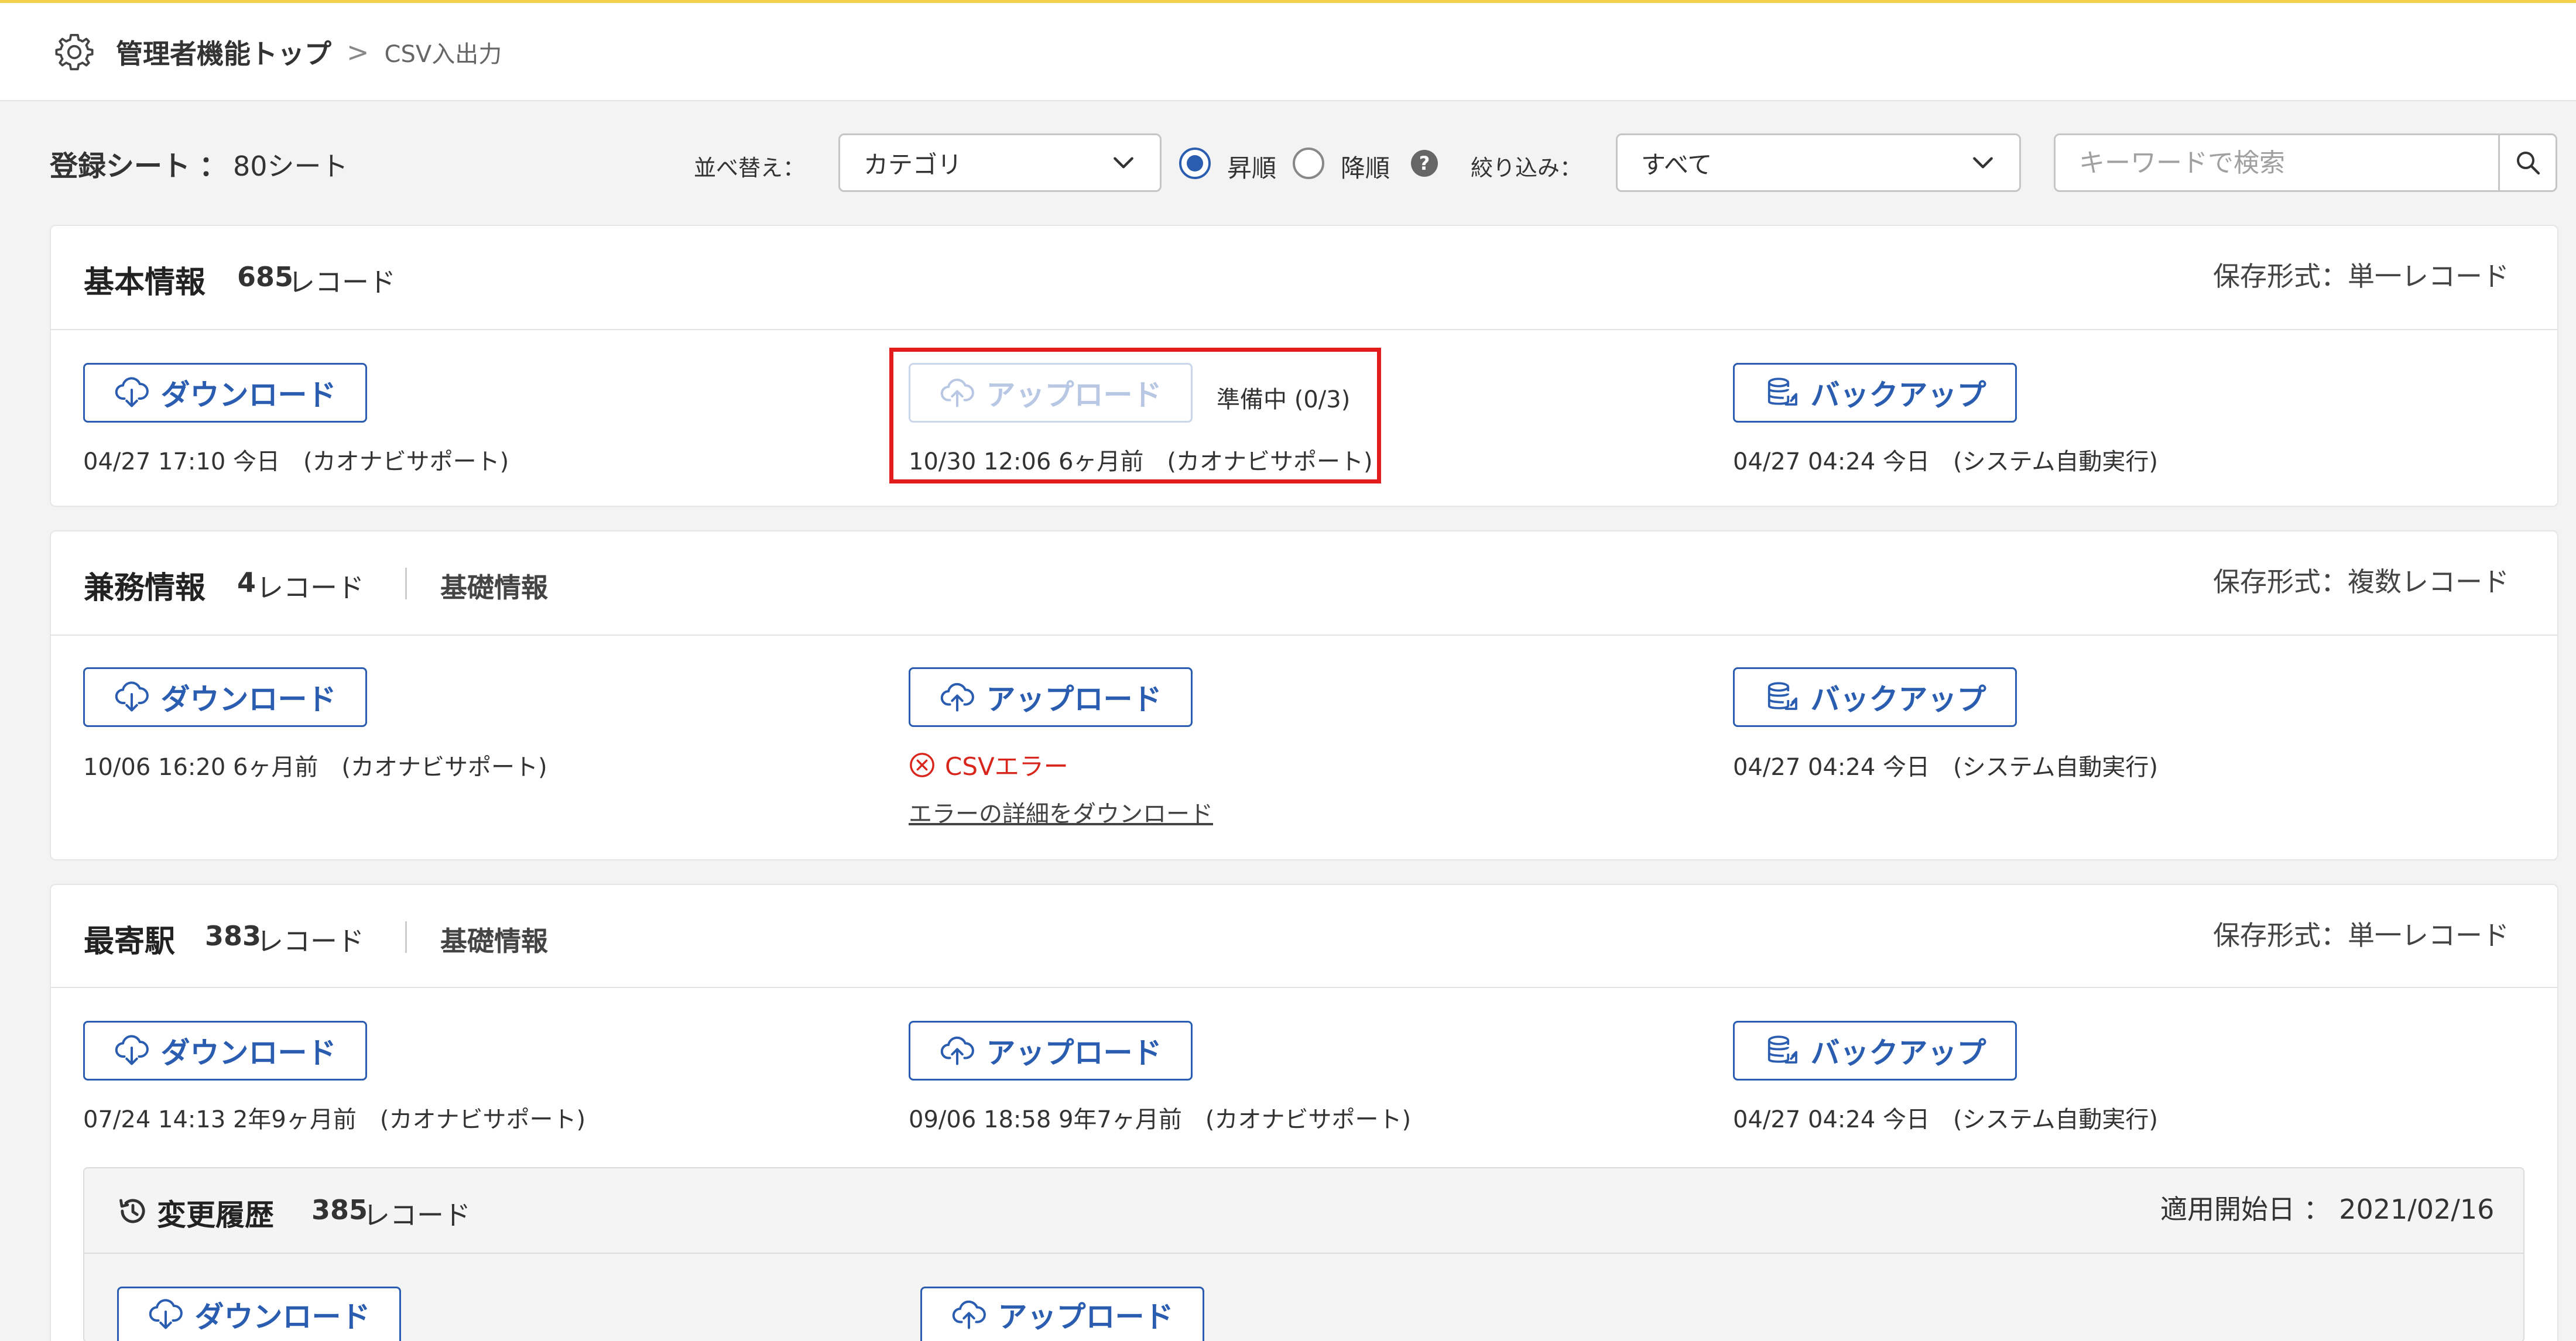  Describe the element at coordinates (2327, 1209) in the screenshot. I see `history-start-date: 適用開始日 ： 2021/02/16` at that location.